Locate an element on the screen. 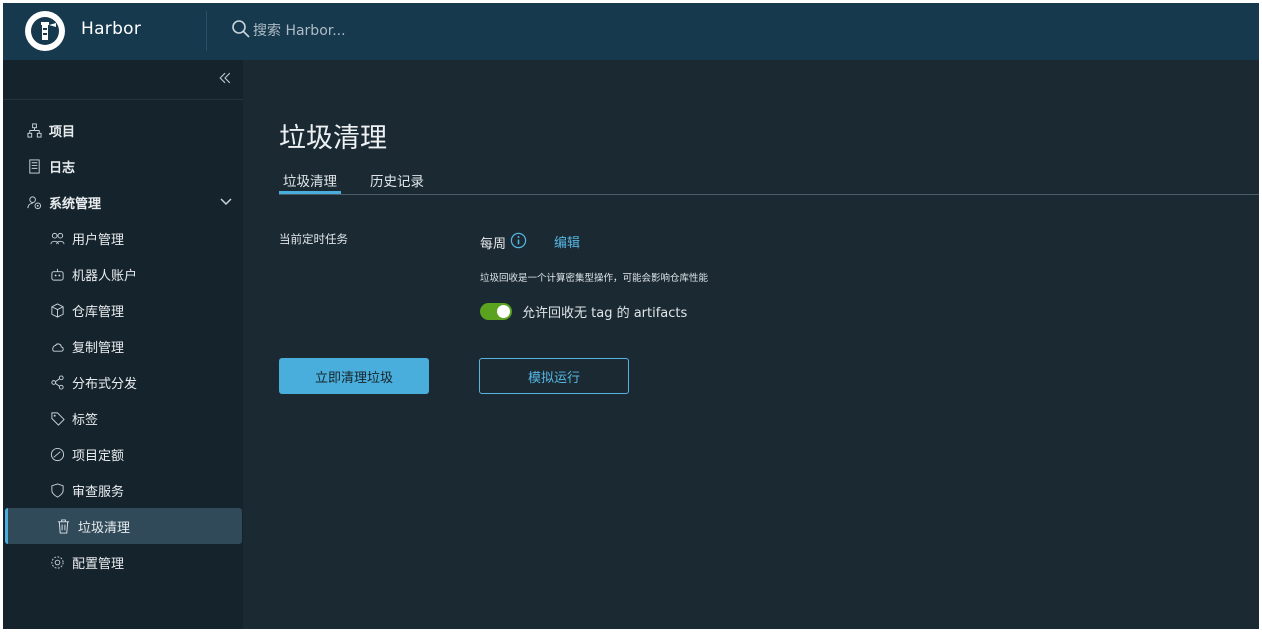 The height and width of the screenshot is (632, 1262). sidebar-item-users: 用户管理 is located at coordinates (123, 238).